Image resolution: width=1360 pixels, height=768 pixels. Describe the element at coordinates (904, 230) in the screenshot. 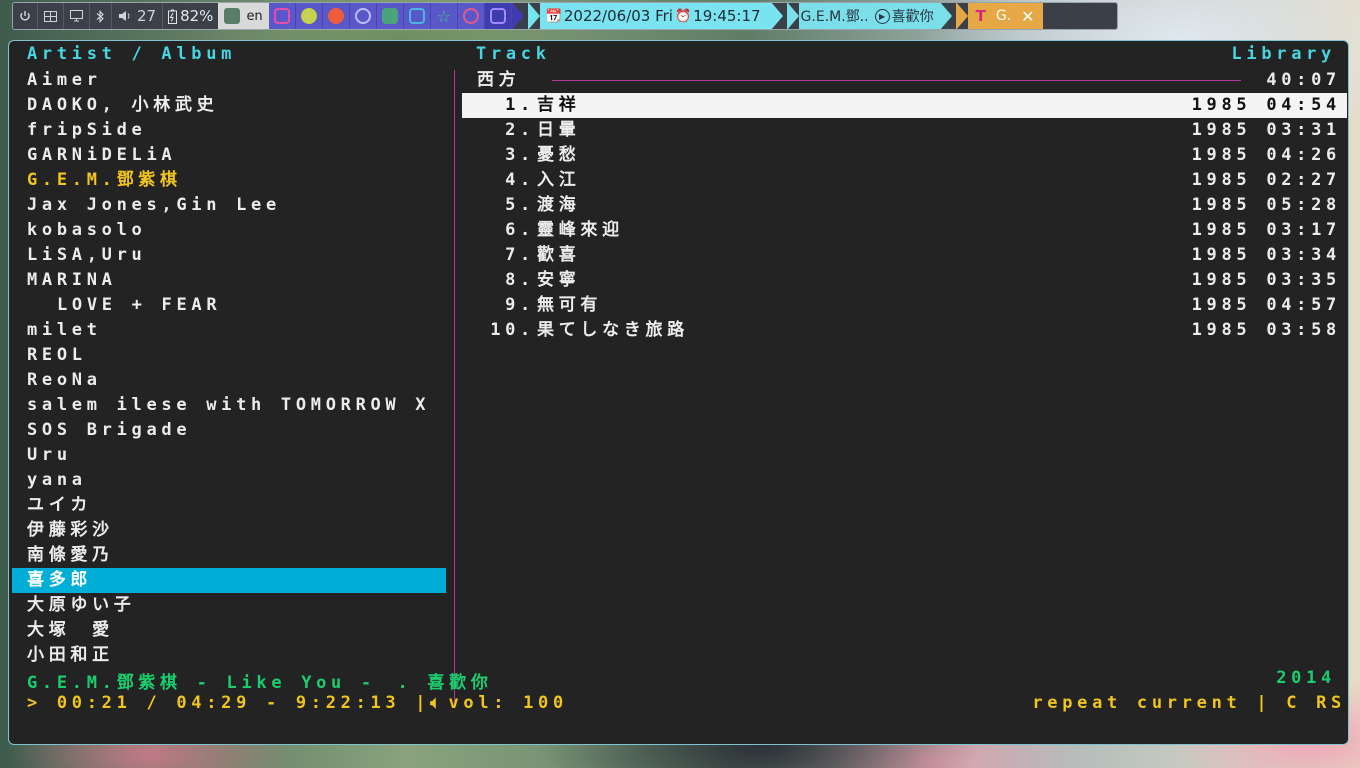

I see `track-row: 6. 靈峰來迎 1985 03:17` at that location.